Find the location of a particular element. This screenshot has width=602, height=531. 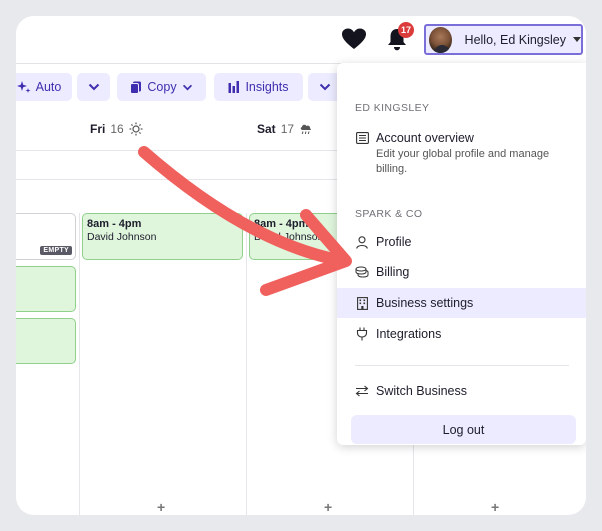

menu-item-label: Profile is located at coordinates (394, 242).